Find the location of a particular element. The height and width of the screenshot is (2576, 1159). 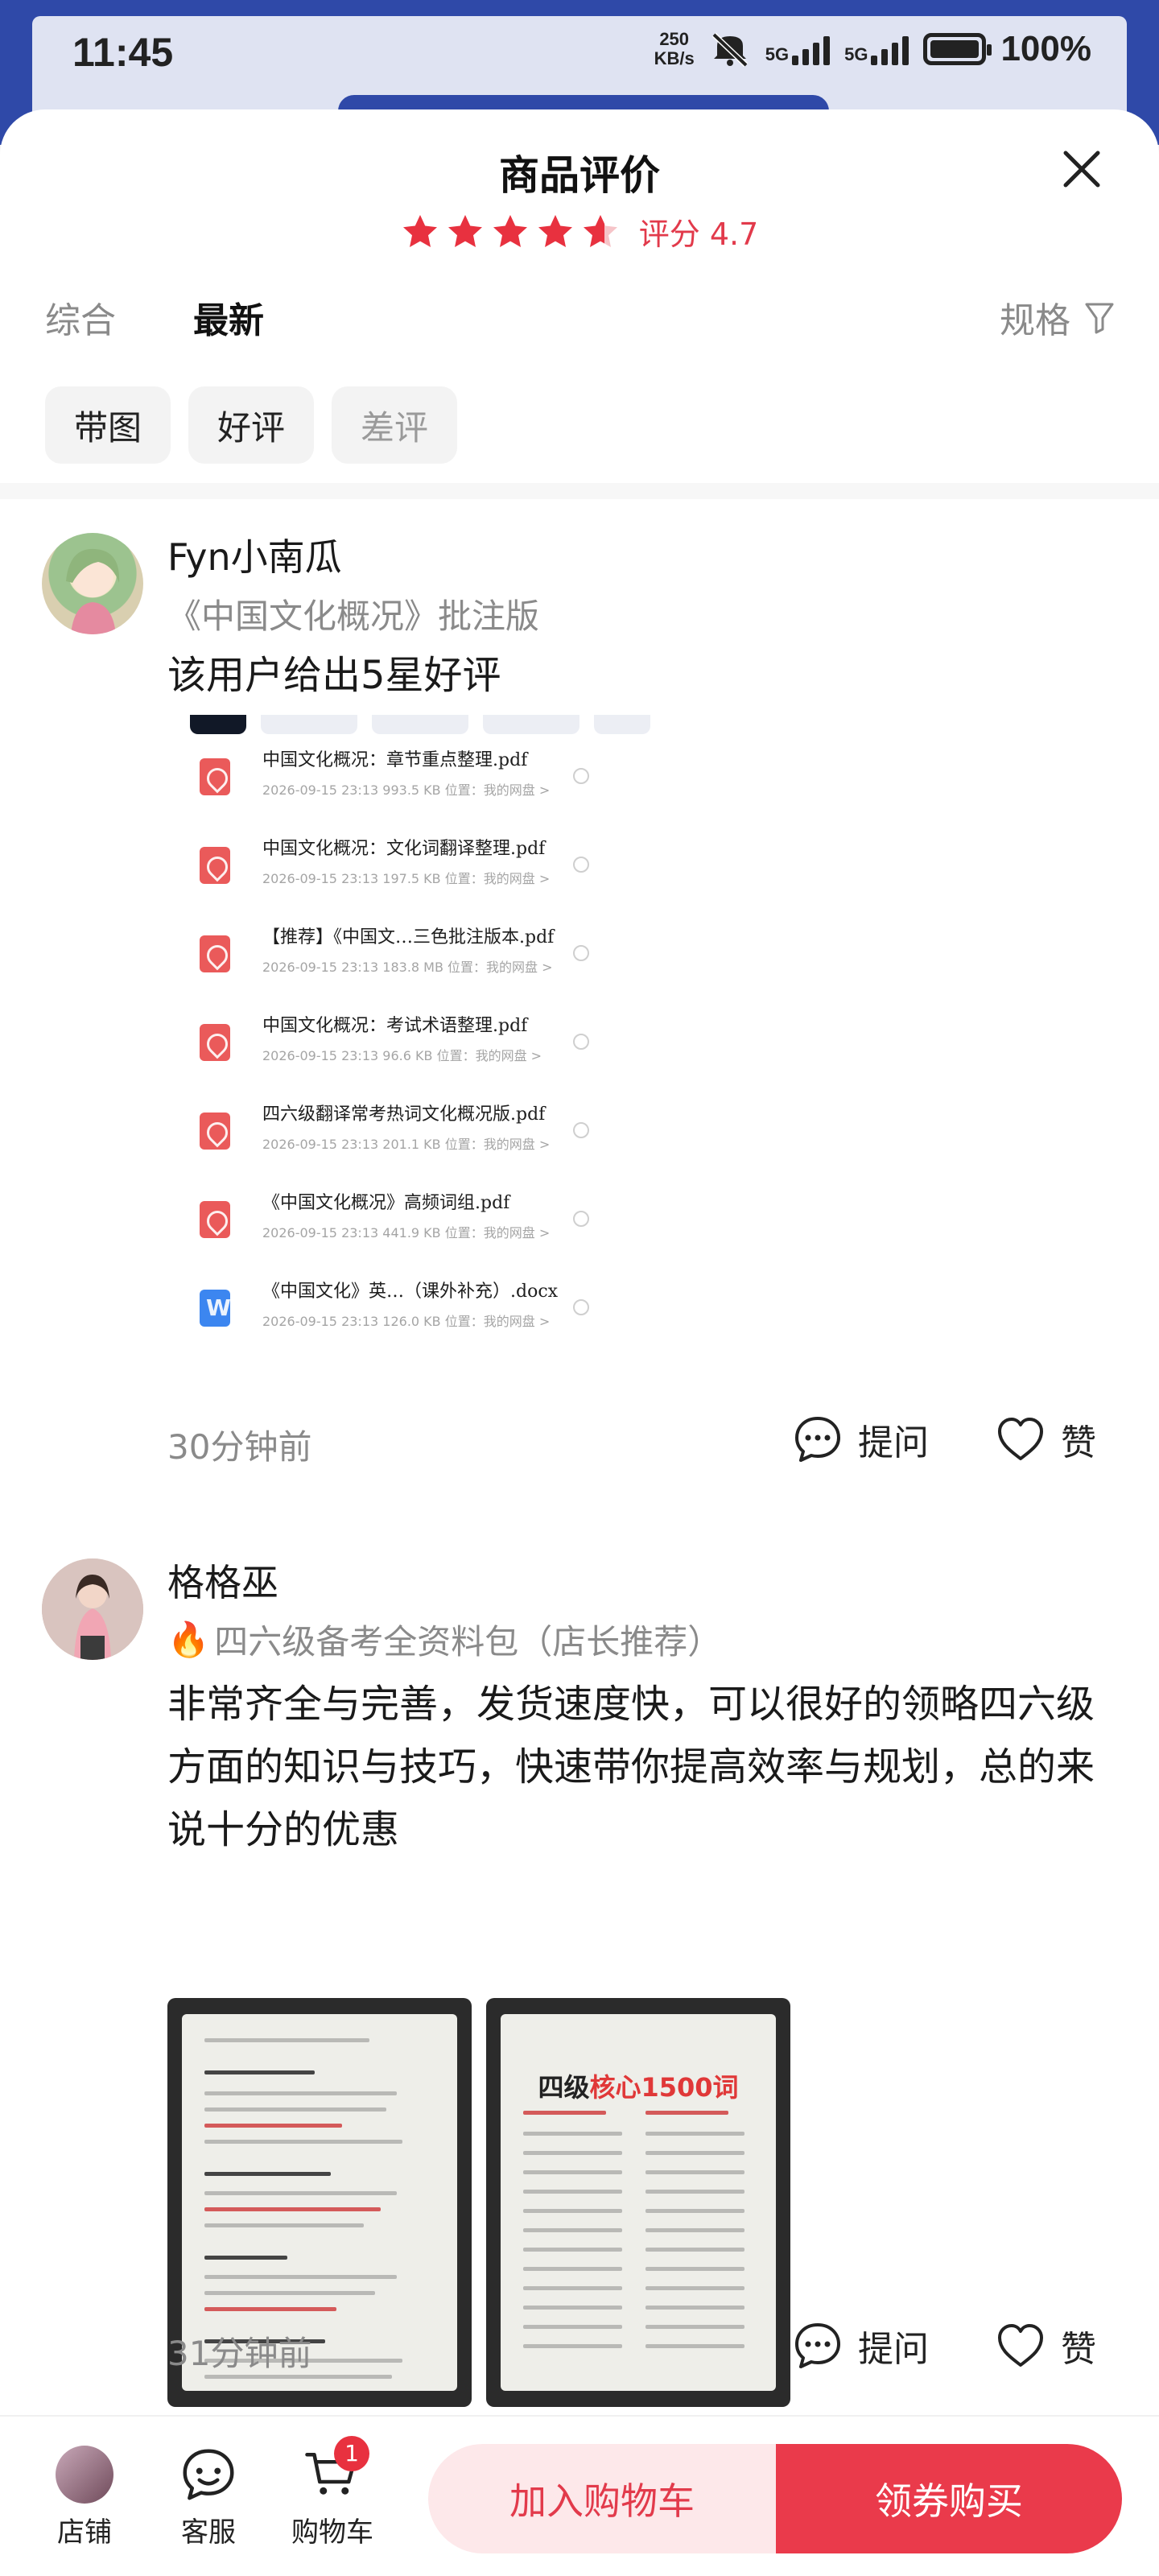

customer-service-button: 客服 is located at coordinates (208, 2497).